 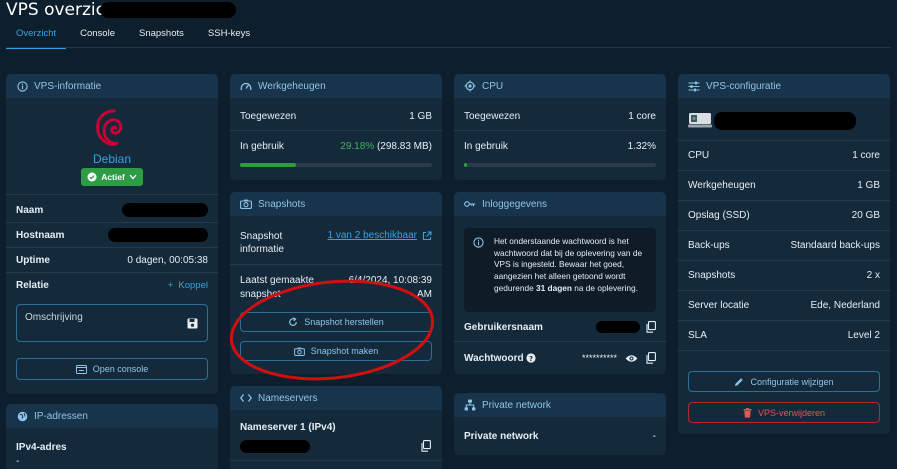 I want to click on edit-config-button: Configuratie wijzigen, so click(x=784, y=381).